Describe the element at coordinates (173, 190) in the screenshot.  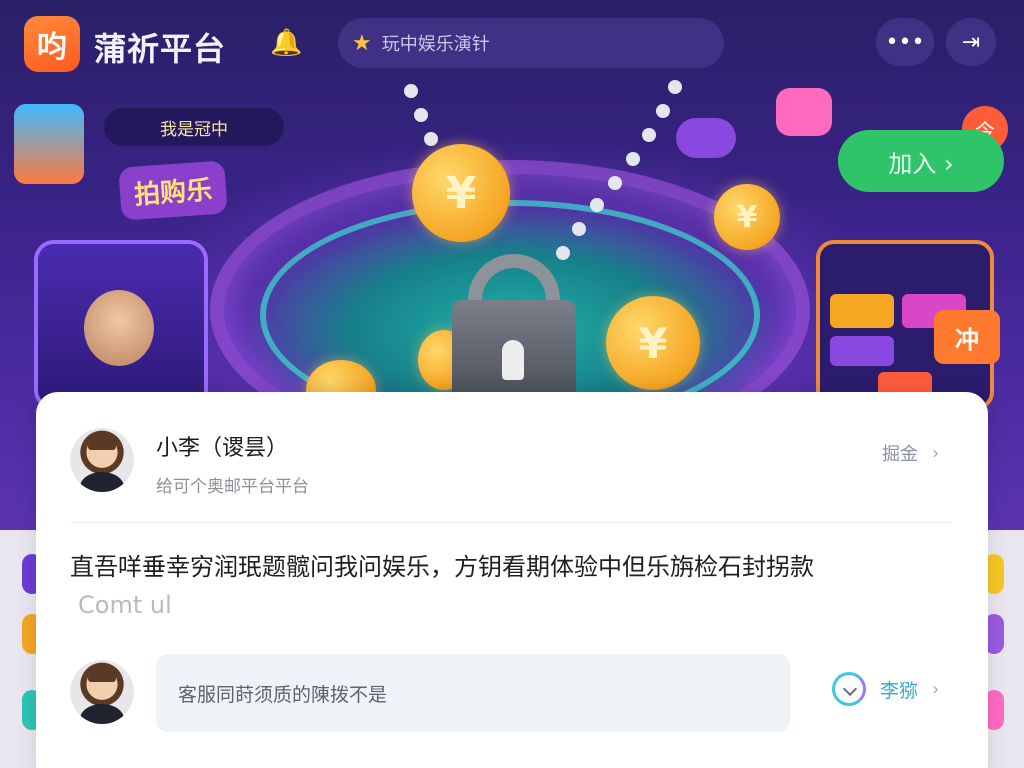
I see `promo-label: 拍购乐` at that location.